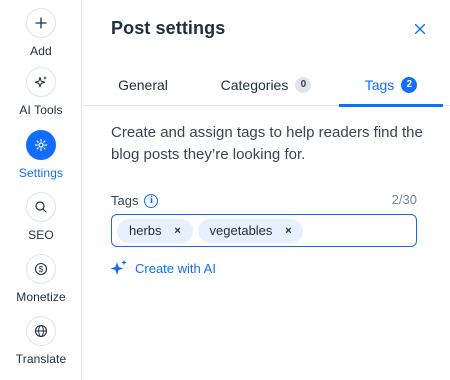 The width and height of the screenshot is (450, 380). What do you see at coordinates (41, 145) in the screenshot?
I see `gear-icon` at bounding box center [41, 145].